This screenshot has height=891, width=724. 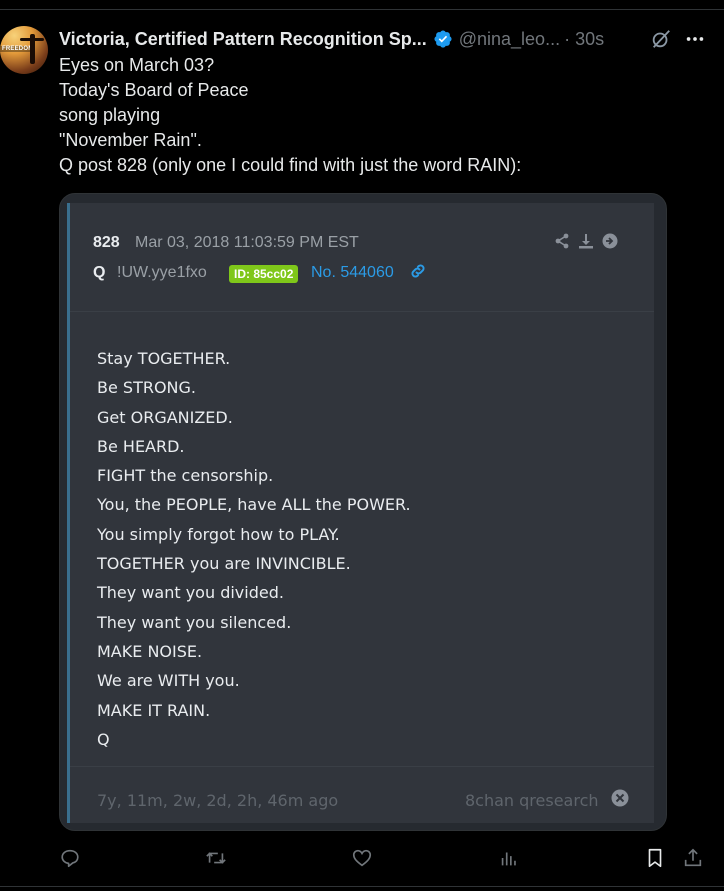 I want to click on link-icon, so click(x=418, y=271).